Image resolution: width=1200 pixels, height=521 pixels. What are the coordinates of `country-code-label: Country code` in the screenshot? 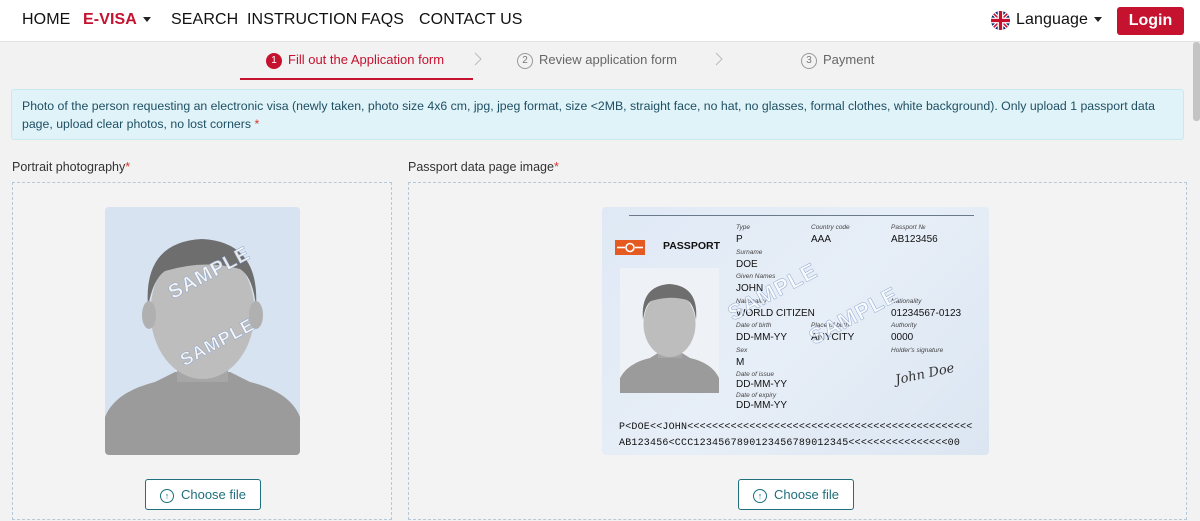 It's located at (830, 227).